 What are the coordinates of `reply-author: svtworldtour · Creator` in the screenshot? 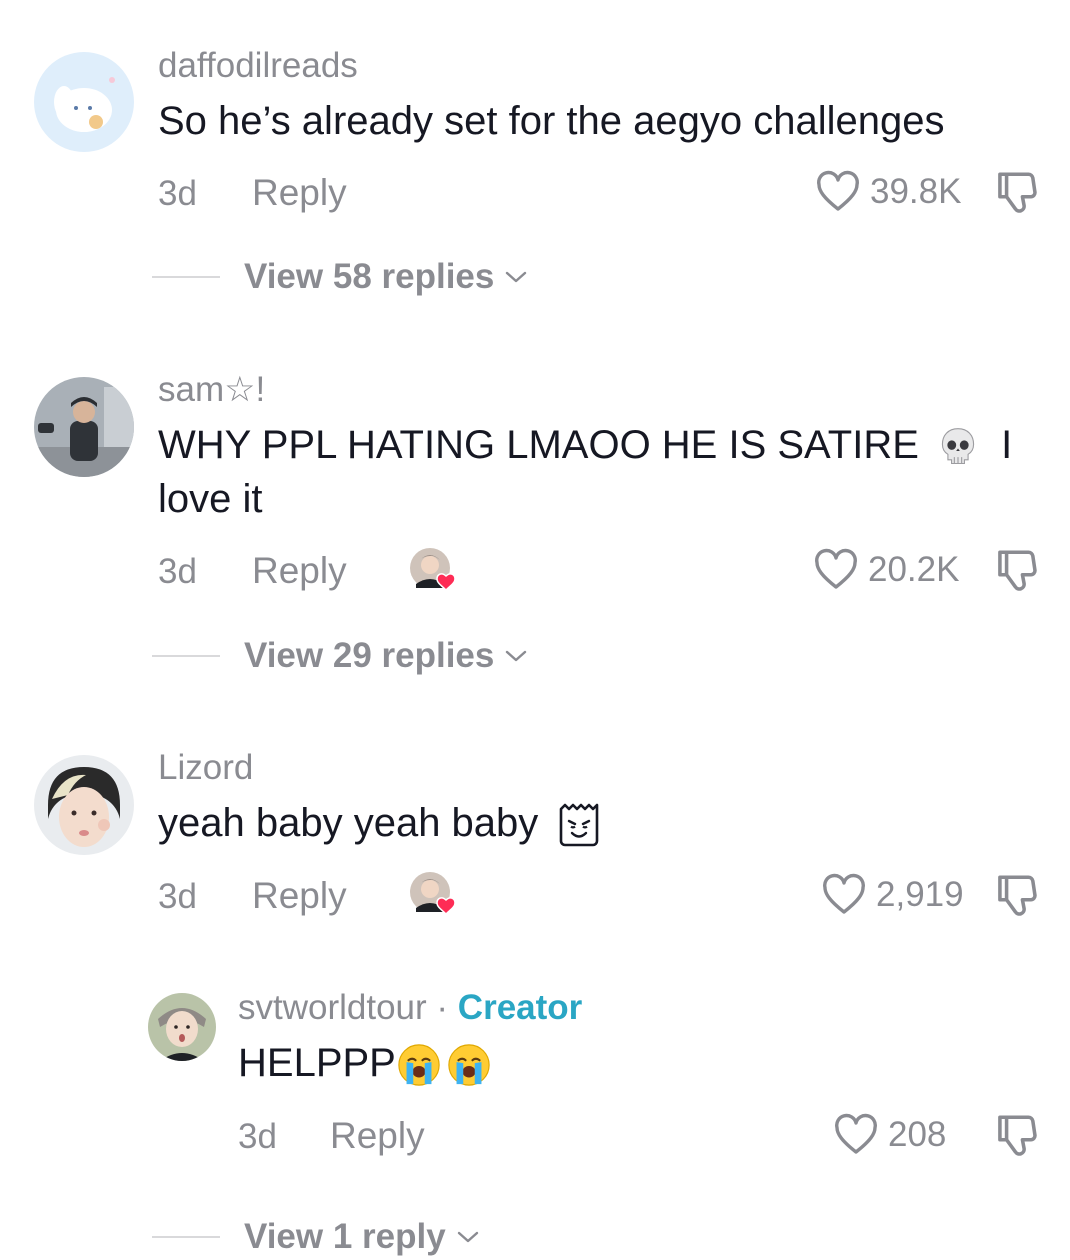 It's located at (410, 1008).